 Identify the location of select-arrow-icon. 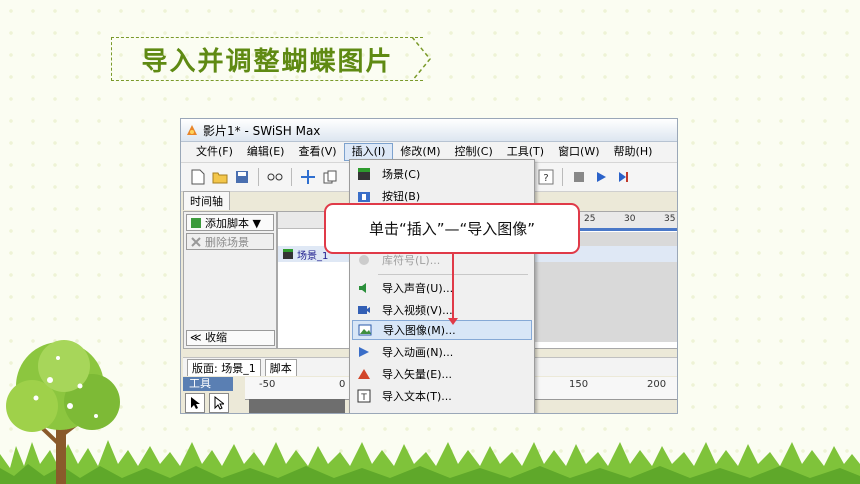
(195, 403).